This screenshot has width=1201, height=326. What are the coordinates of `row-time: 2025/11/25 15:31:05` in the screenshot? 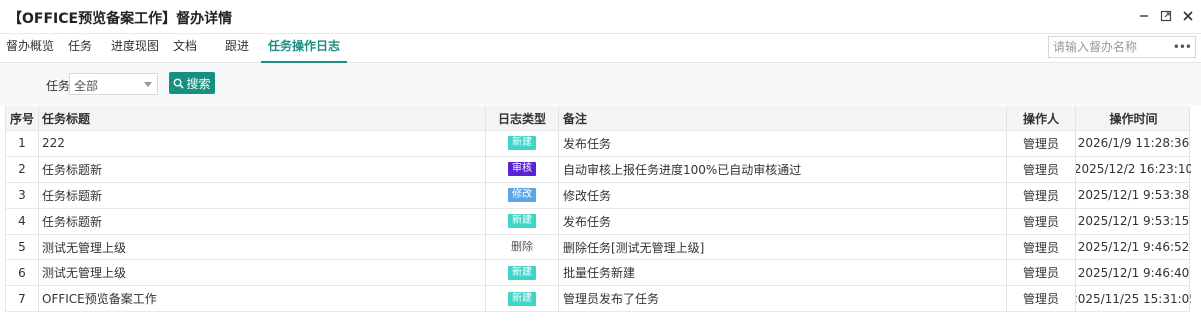 It's located at (1133, 298).